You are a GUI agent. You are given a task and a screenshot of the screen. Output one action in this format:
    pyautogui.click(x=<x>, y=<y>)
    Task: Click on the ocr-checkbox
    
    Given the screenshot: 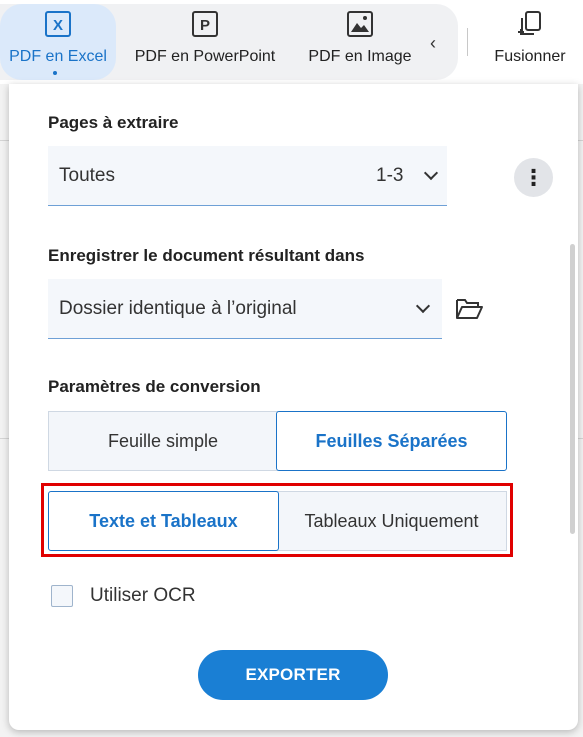 What is the action you would take?
    pyautogui.click(x=62, y=596)
    